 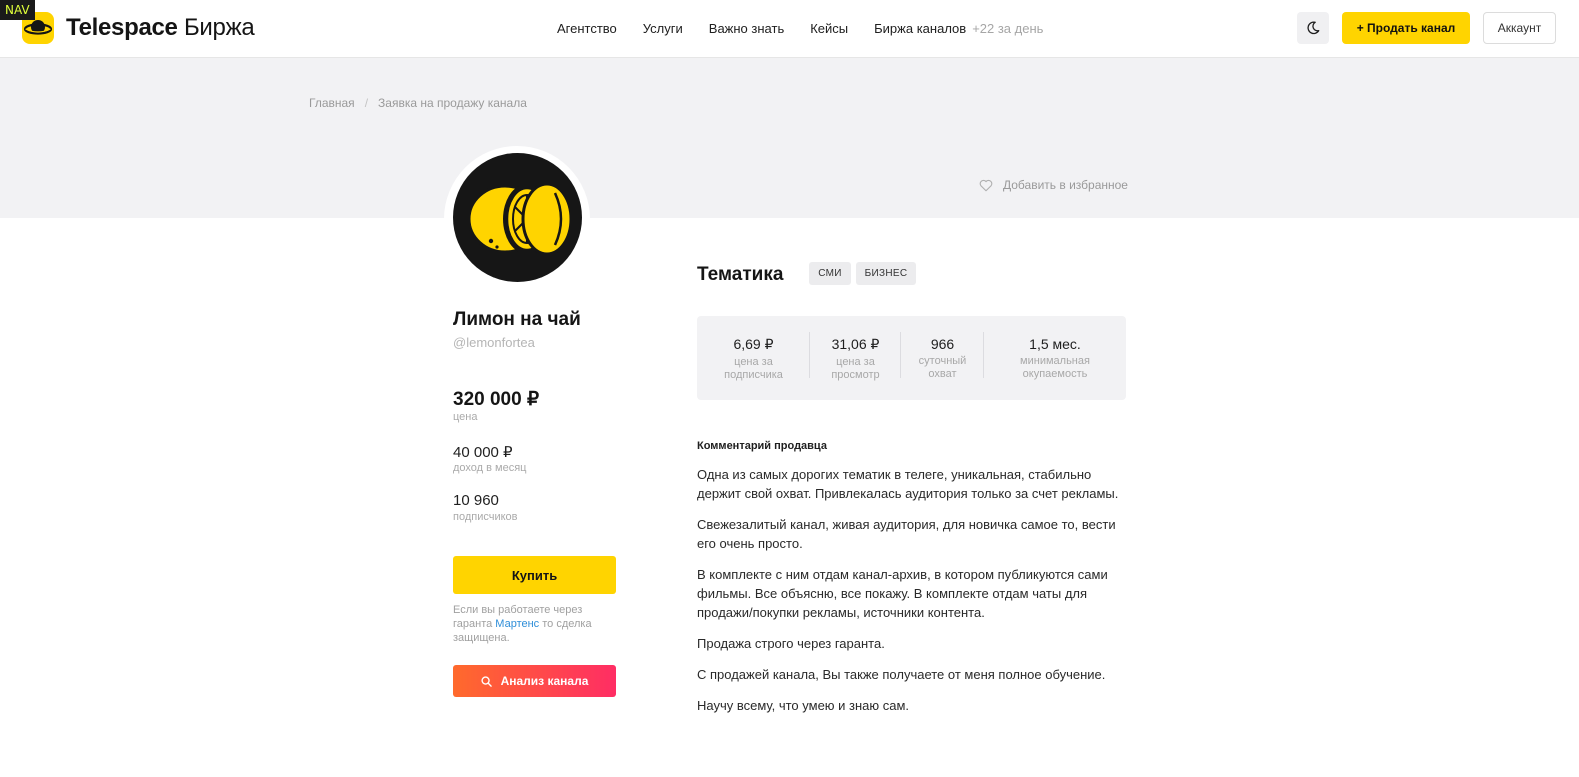 What do you see at coordinates (1055, 344) in the screenshot?
I see `stat-value: 1,5 мес.` at bounding box center [1055, 344].